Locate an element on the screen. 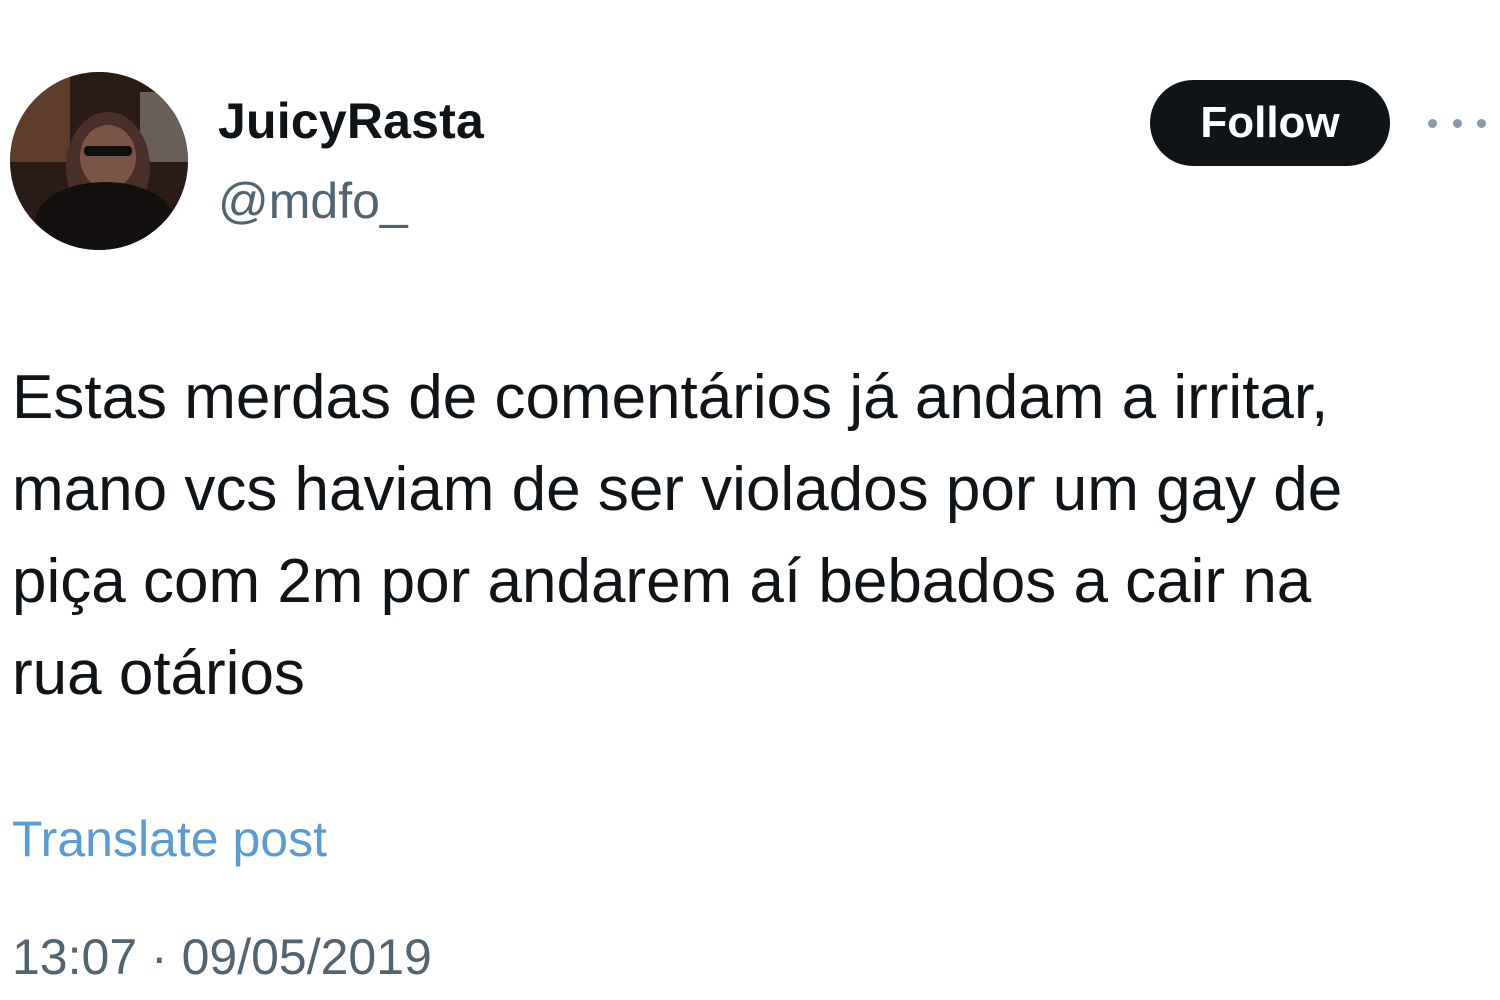 This screenshot has width=1500, height=1000. avatar is located at coordinates (99, 161).